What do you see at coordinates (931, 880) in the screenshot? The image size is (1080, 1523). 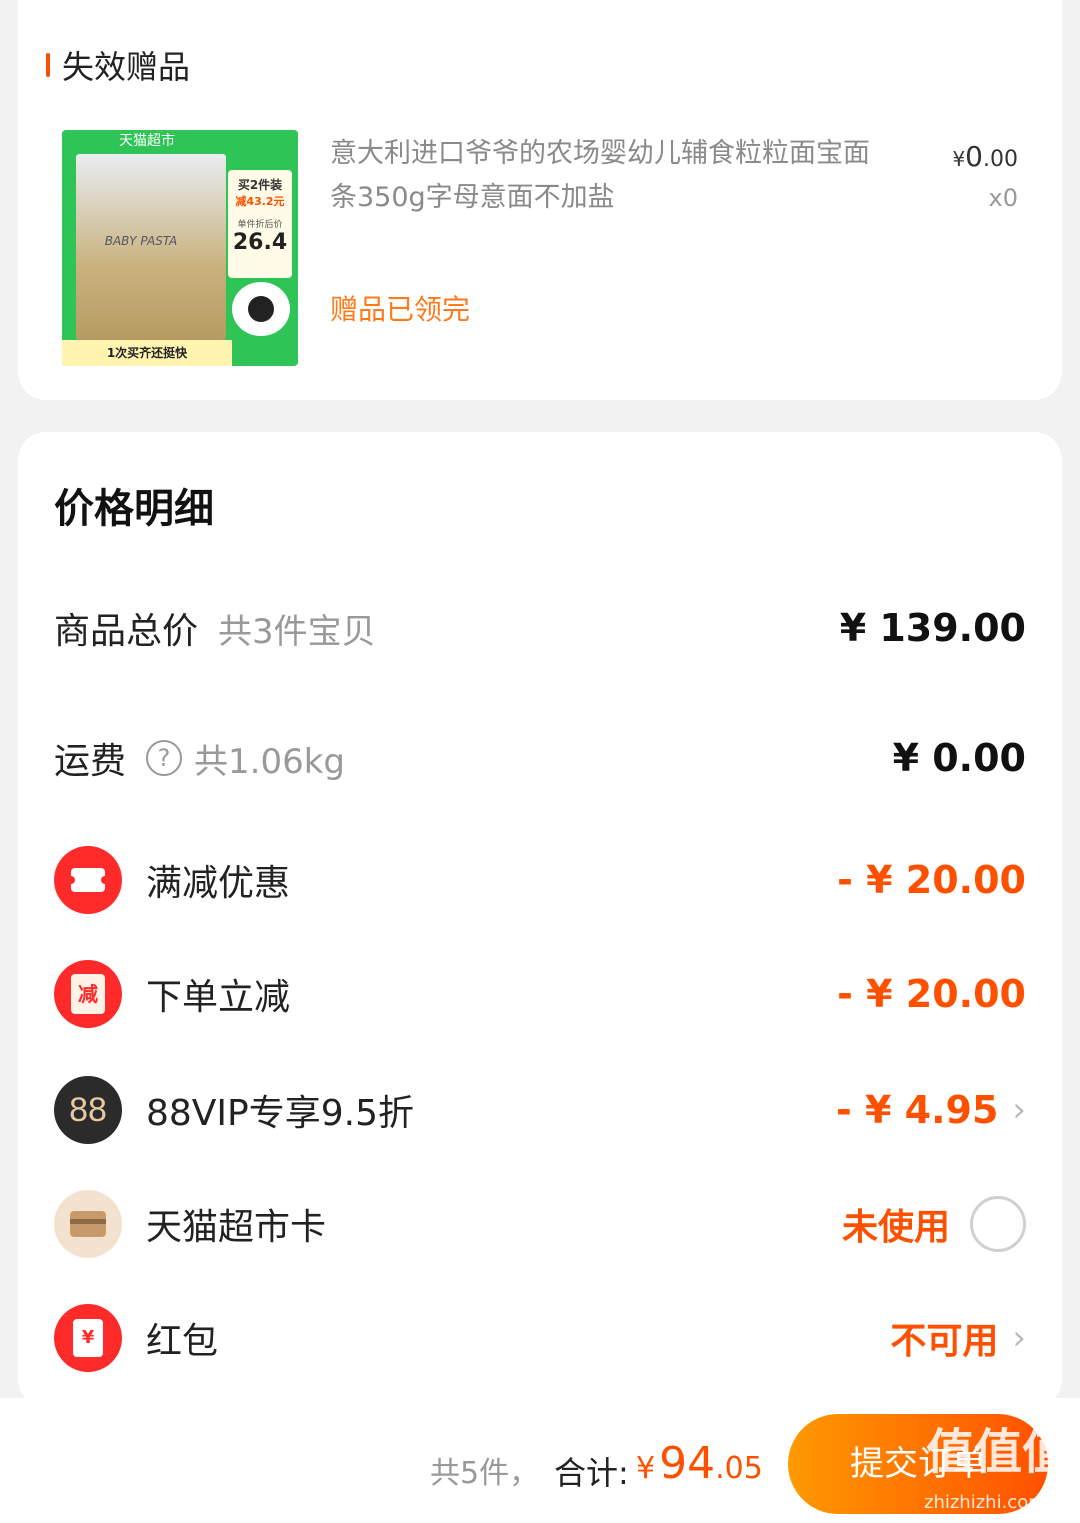 I see `full-discount-amount: - ¥ 20.00` at bounding box center [931, 880].